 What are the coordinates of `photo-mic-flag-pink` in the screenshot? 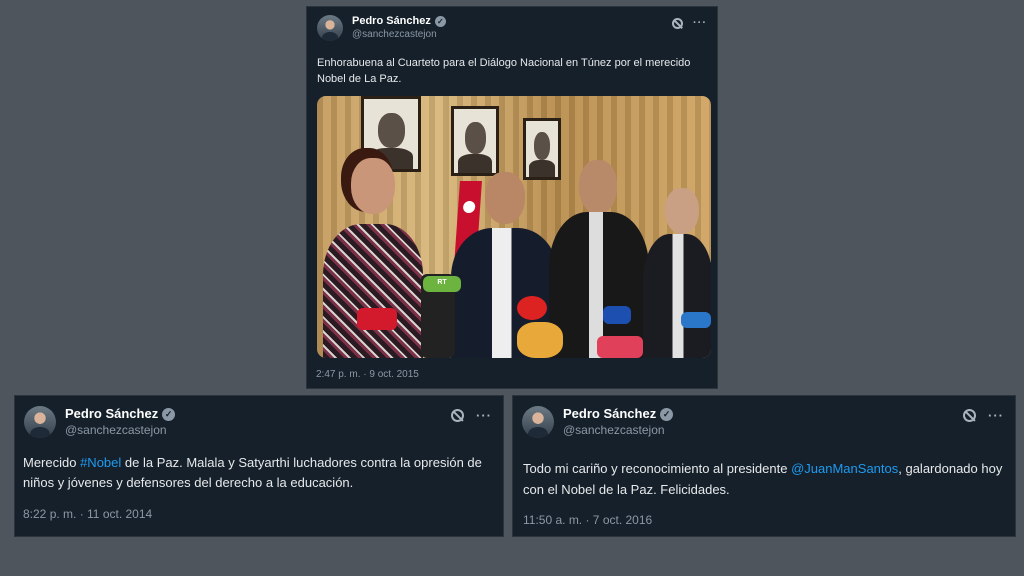 It's located at (620, 347).